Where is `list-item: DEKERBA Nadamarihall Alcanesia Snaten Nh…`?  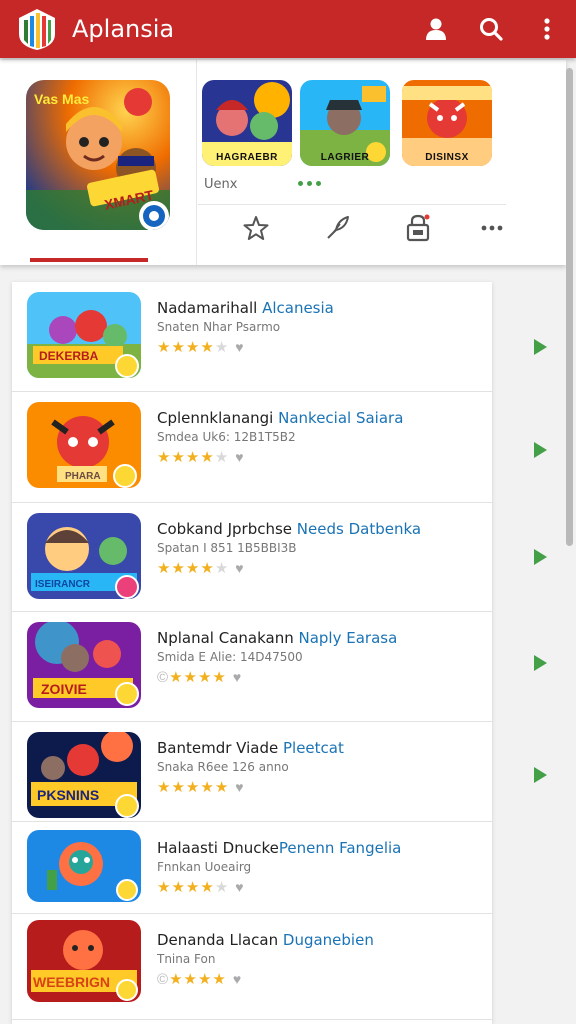
list-item: DEKERBA Nadamarihall Alcanesia Snaten Nh… is located at coordinates (252, 337).